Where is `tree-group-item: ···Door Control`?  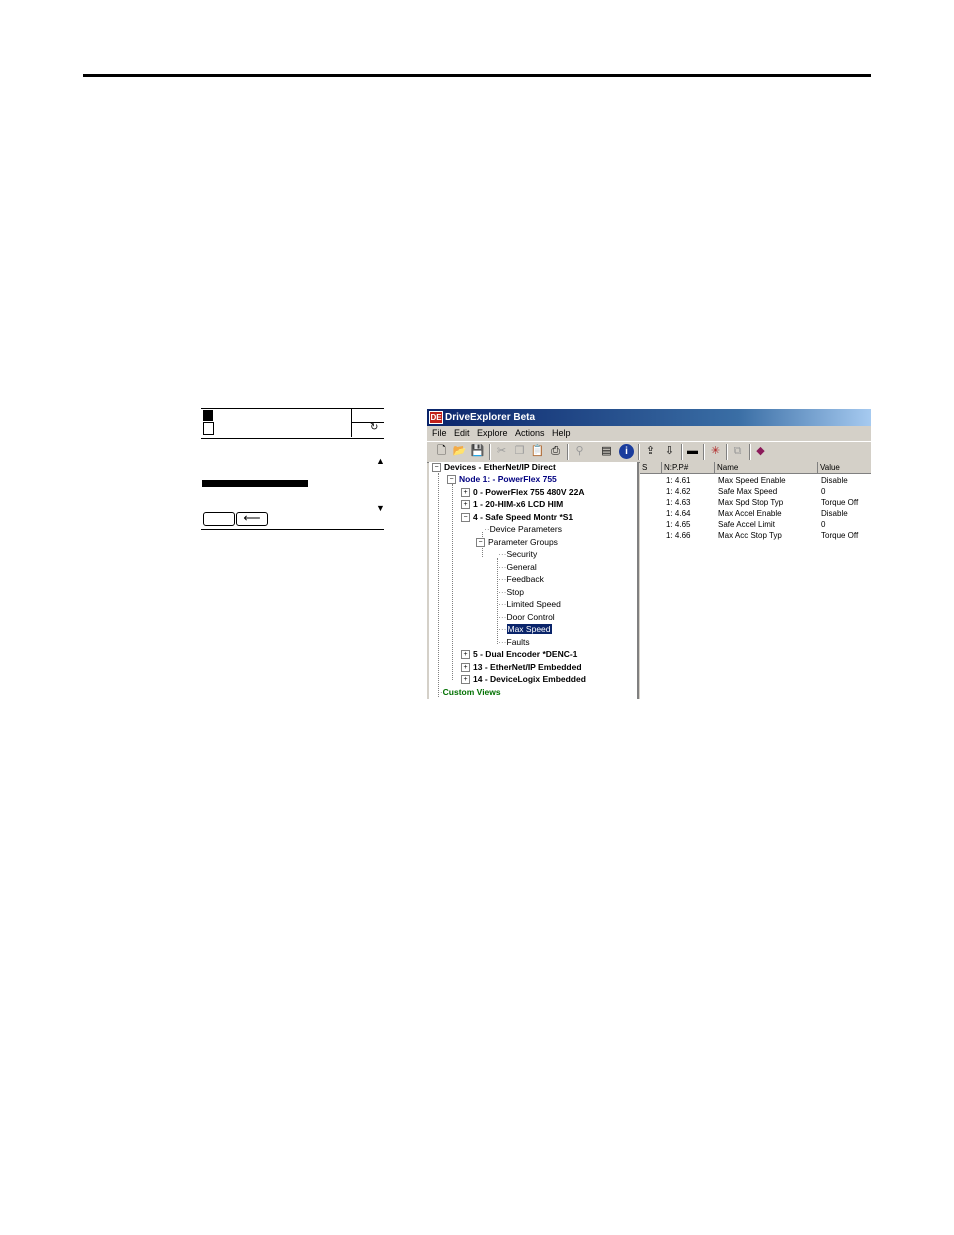
tree-group-item: ···Door Control is located at coordinates (526, 617).